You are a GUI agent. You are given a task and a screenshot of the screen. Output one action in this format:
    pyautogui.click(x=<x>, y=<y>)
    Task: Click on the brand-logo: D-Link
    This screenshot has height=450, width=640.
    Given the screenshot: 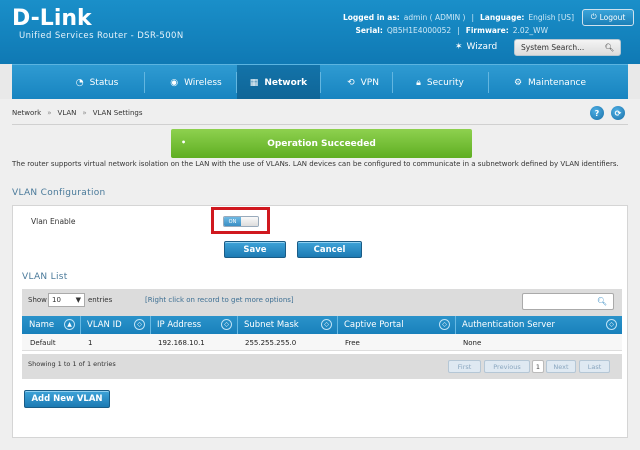 What is the action you would take?
    pyautogui.click(x=52, y=18)
    